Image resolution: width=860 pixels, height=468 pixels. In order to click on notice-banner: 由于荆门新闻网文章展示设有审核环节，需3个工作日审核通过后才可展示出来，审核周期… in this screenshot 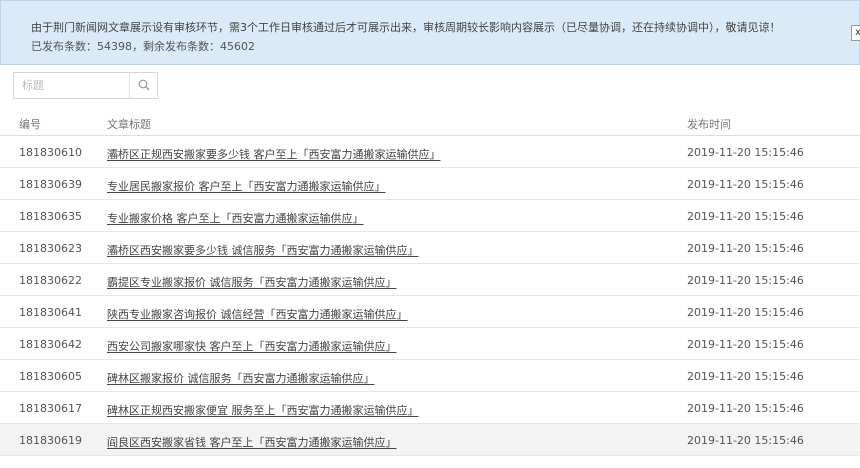, I will do `click(430, 32)`.